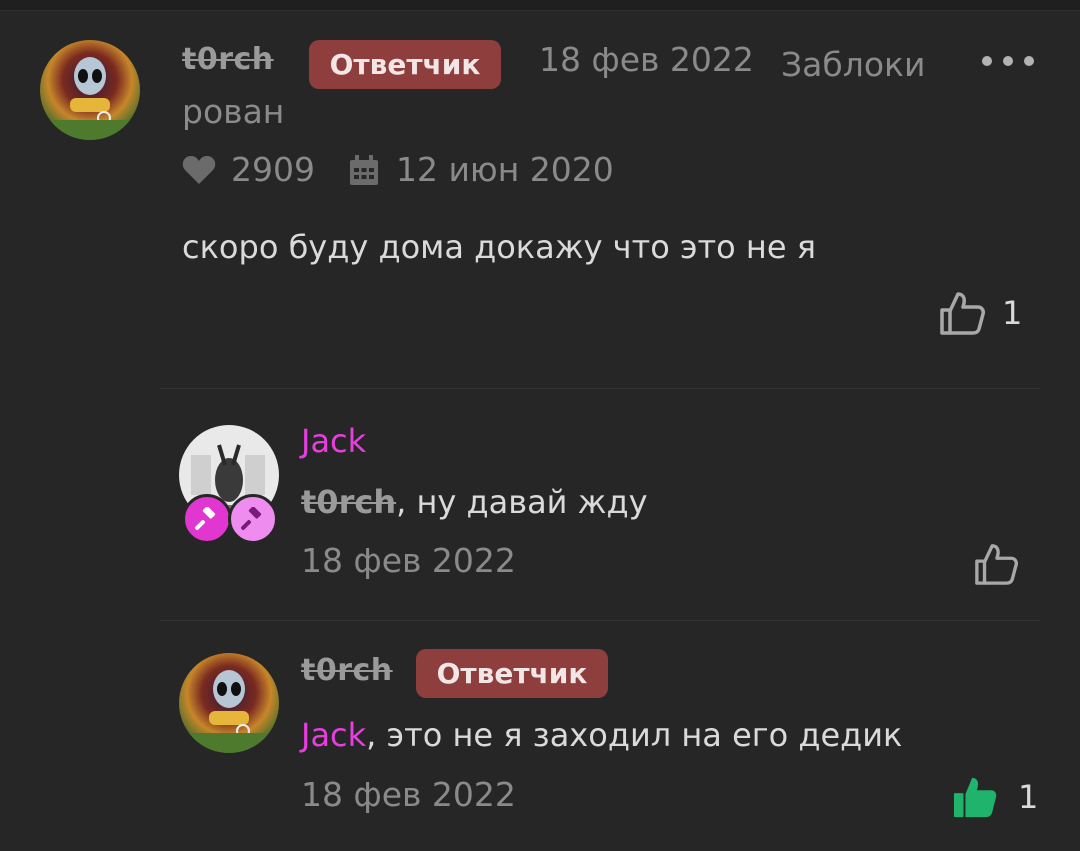  What do you see at coordinates (634, 735) in the screenshot?
I see `reply-text-rest: , это не я заходил на его дедик` at bounding box center [634, 735].